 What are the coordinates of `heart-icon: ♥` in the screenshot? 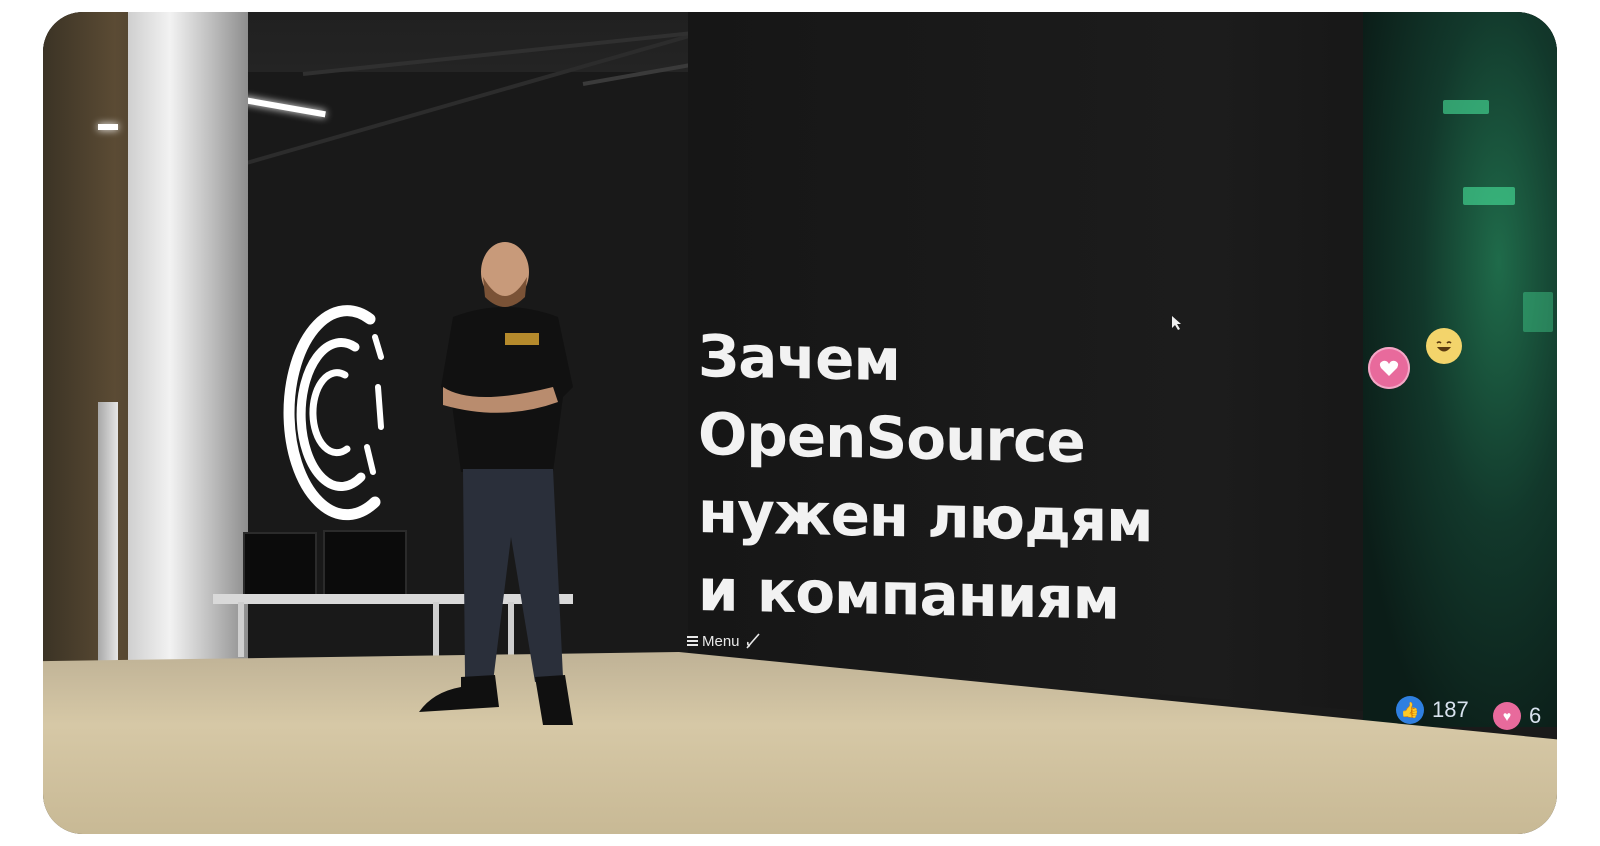 It's located at (1507, 716).